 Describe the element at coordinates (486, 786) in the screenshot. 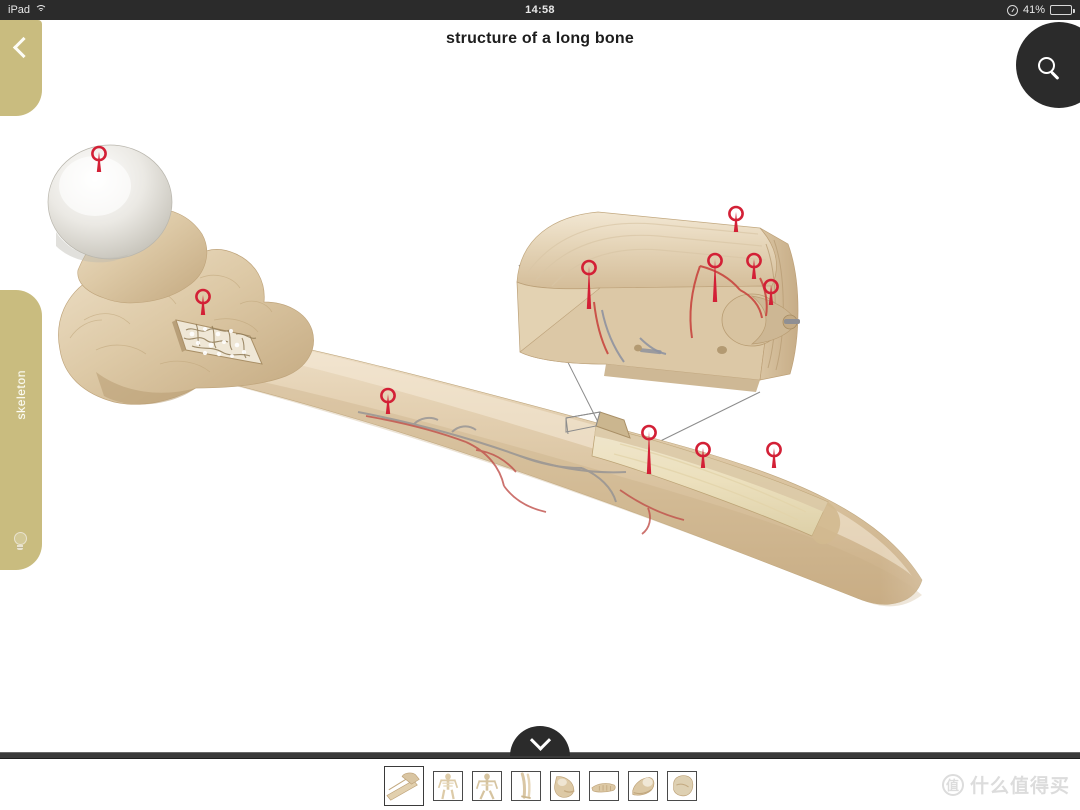

I see `thumbnail-skeleton-posterior` at that location.